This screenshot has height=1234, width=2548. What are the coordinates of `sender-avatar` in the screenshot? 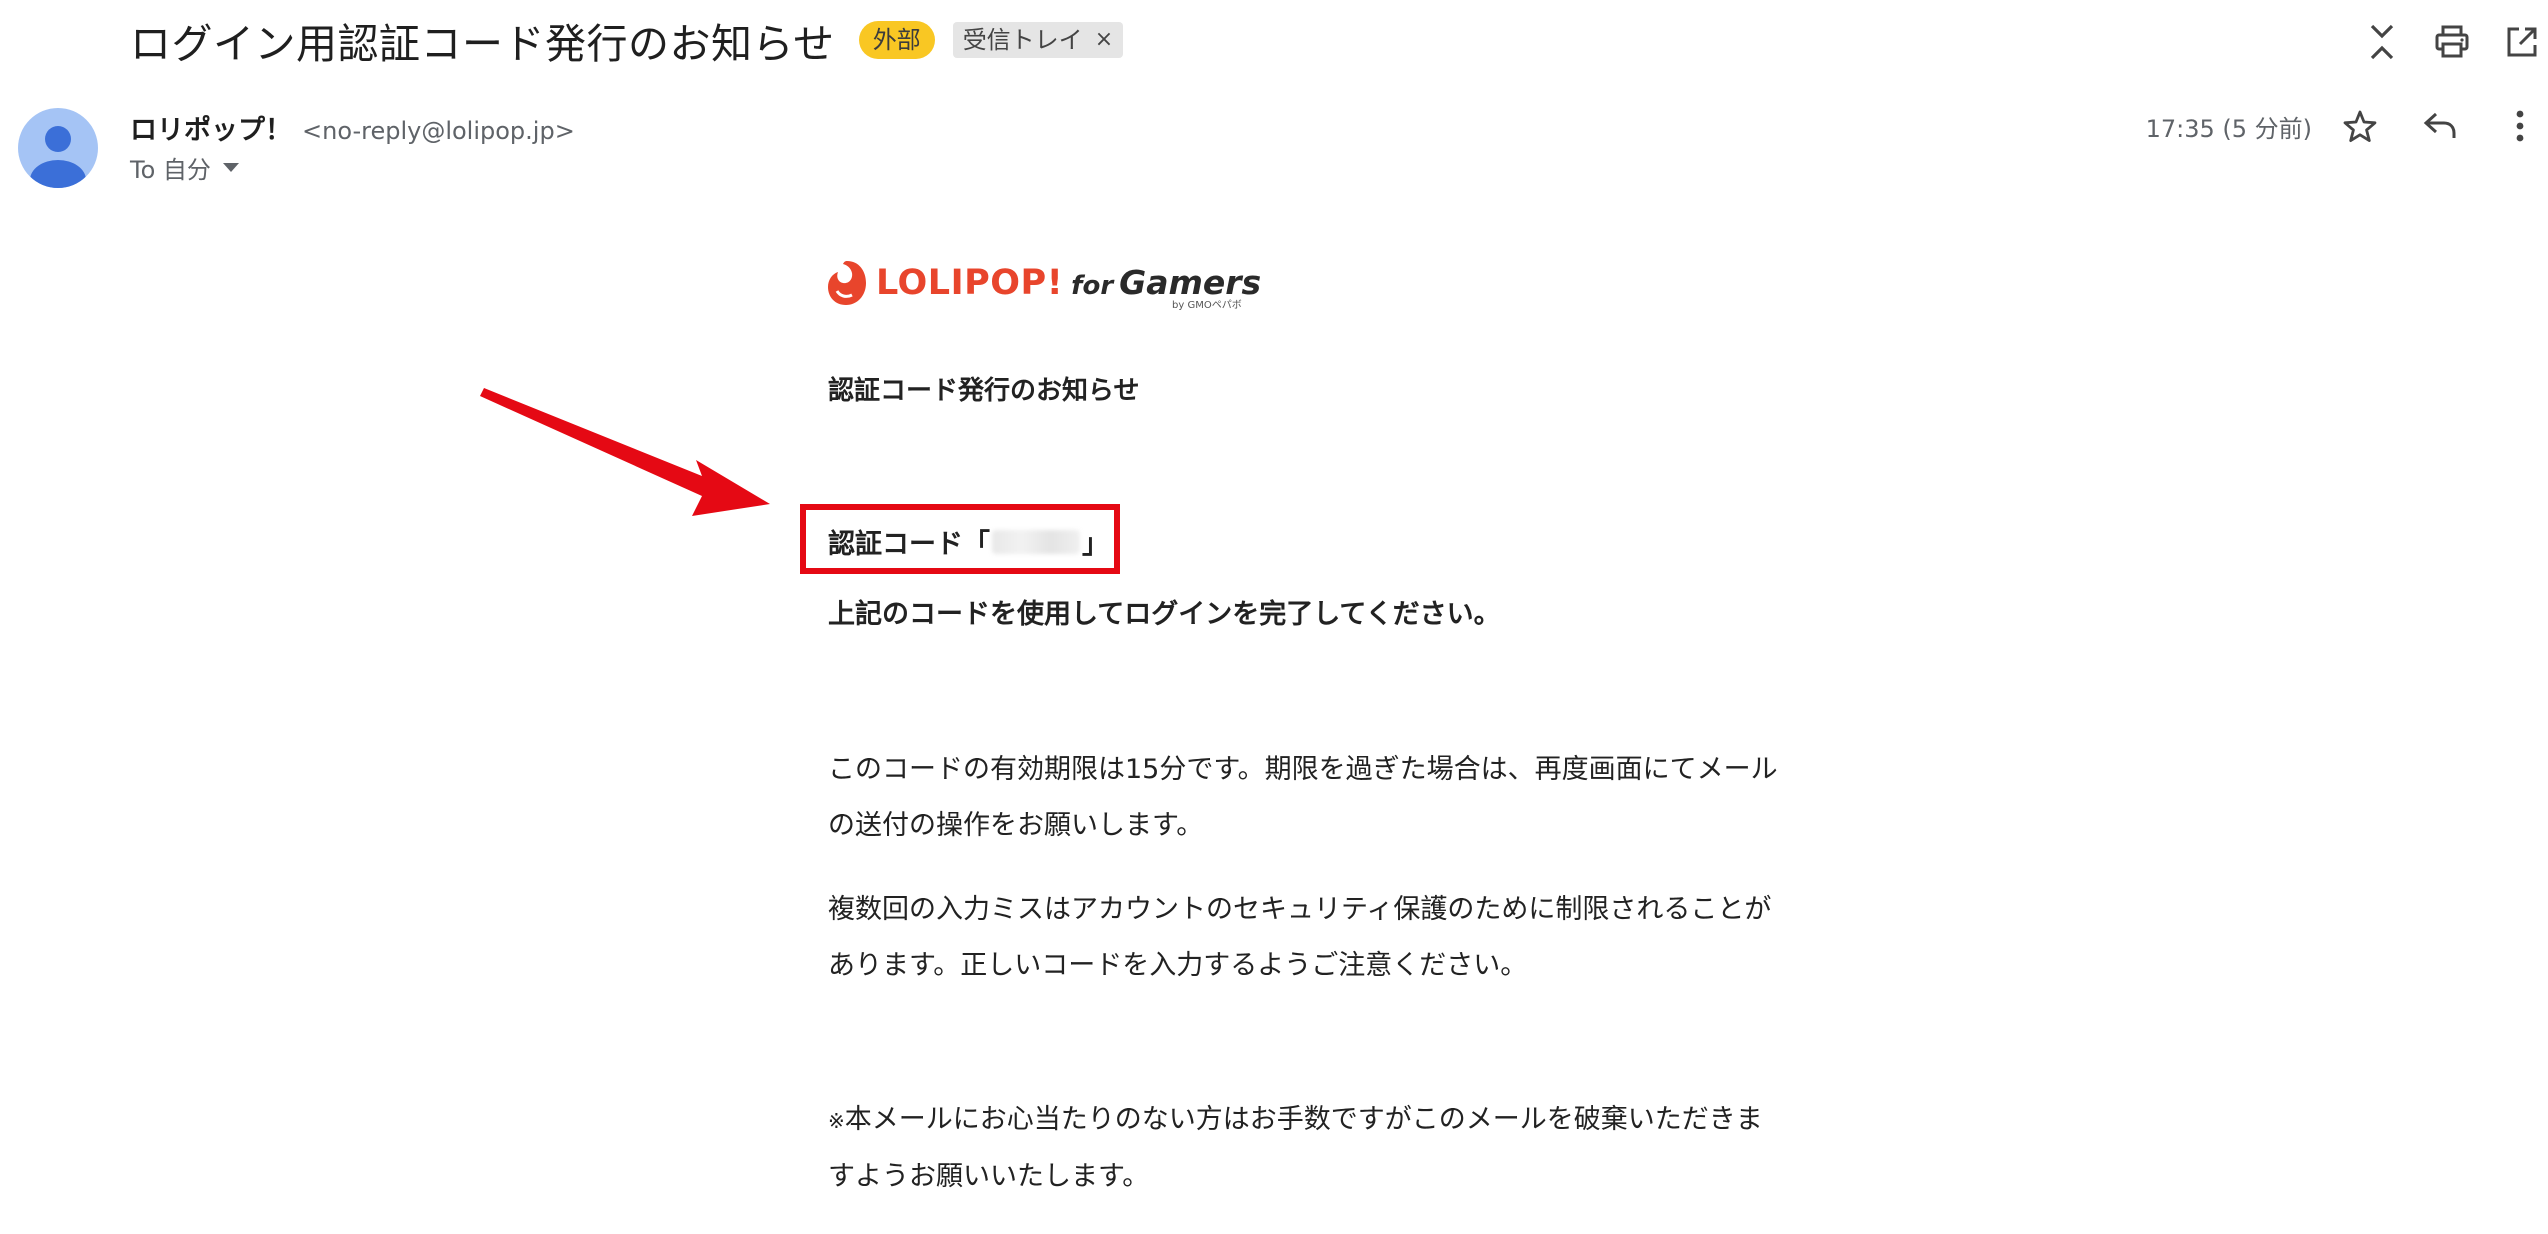 It's located at (58, 148).